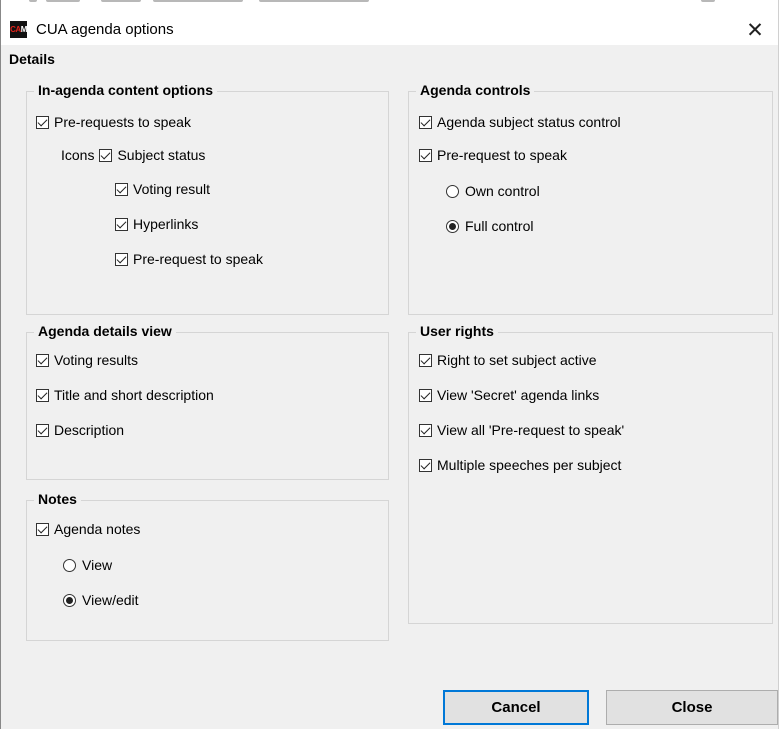  What do you see at coordinates (508, 360) in the screenshot?
I see `checkbox-right-to-set-subject-active: Right to set subject active` at bounding box center [508, 360].